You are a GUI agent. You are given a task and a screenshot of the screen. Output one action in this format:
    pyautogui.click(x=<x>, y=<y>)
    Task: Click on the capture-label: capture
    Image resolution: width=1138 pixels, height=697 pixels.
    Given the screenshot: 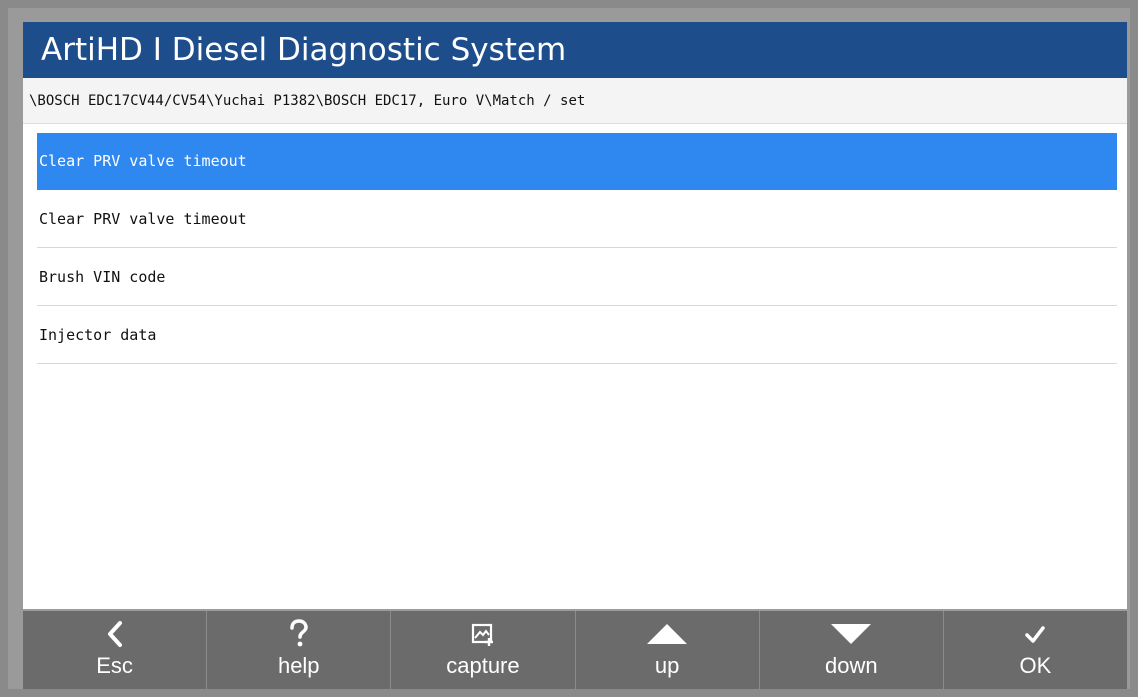 What is the action you would take?
    pyautogui.click(x=483, y=665)
    